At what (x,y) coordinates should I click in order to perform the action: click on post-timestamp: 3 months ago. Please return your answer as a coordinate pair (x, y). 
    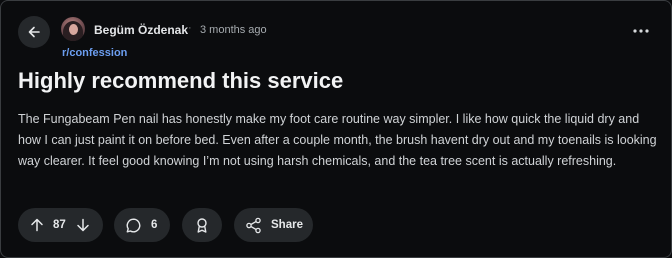
    Looking at the image, I should click on (233, 30).